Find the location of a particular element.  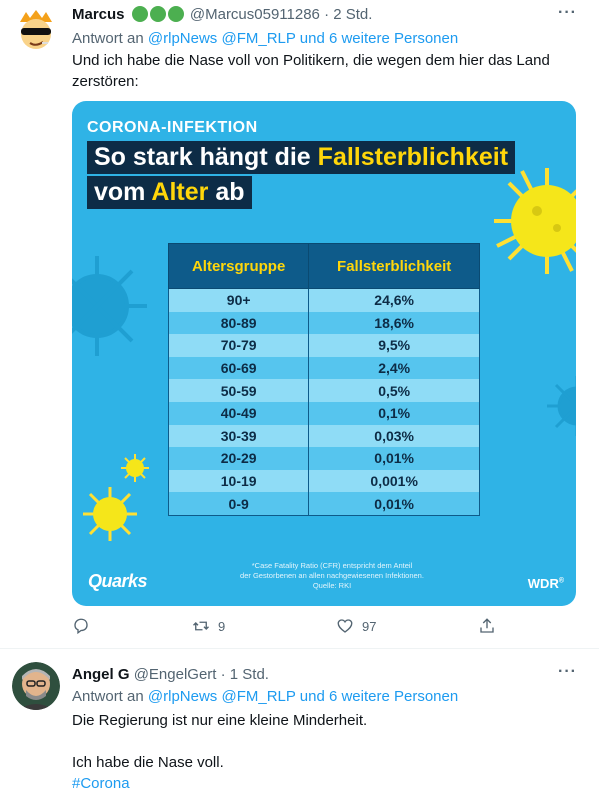

handle-time: @EngelGert · 1 Std. is located at coordinates (201, 674).